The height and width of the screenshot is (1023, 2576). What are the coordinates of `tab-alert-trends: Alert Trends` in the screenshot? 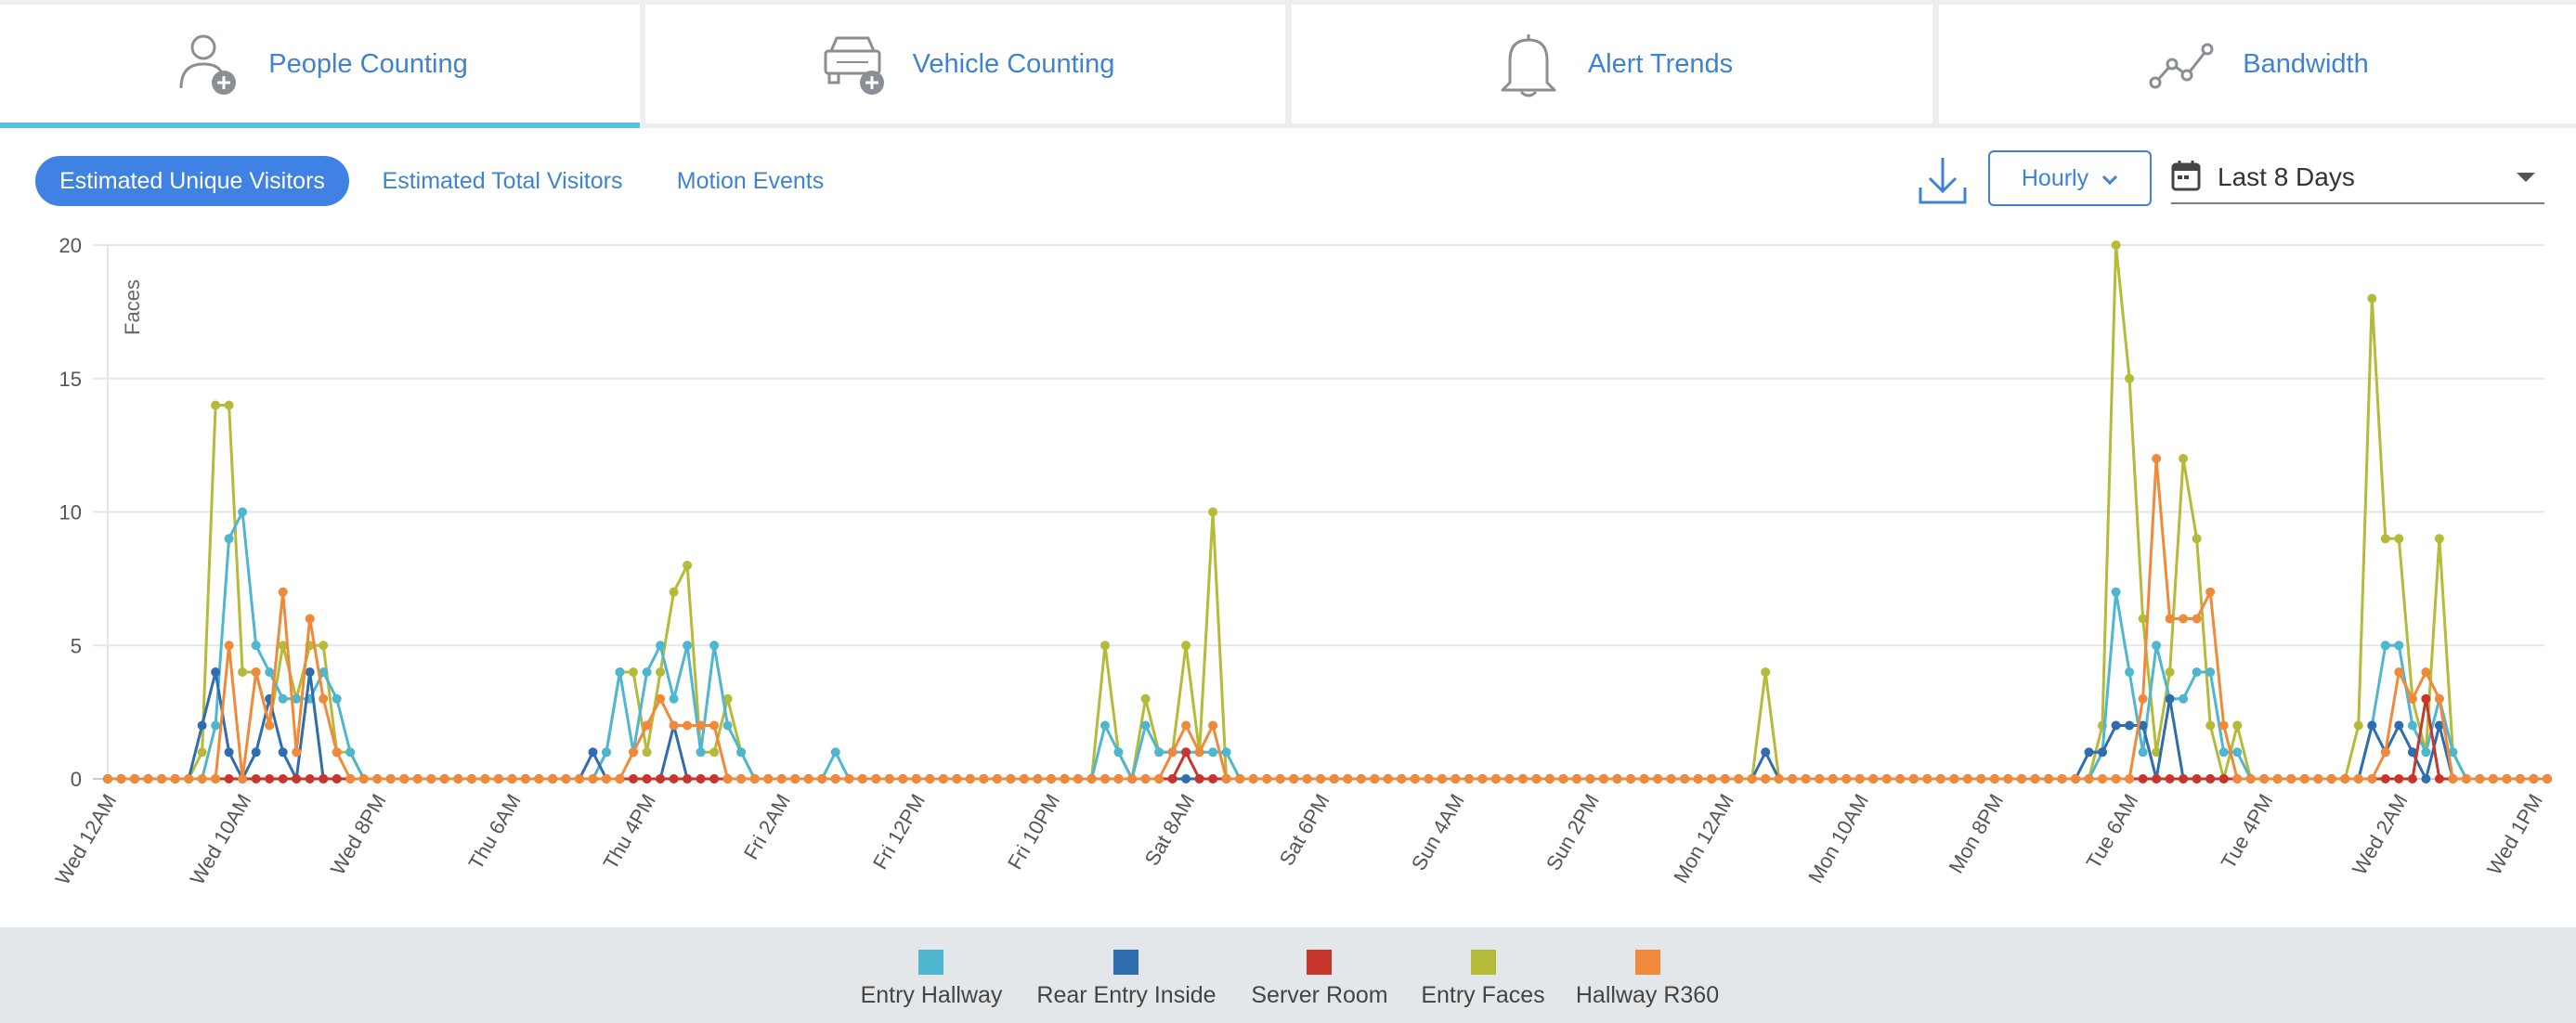 It's located at (1612, 64).